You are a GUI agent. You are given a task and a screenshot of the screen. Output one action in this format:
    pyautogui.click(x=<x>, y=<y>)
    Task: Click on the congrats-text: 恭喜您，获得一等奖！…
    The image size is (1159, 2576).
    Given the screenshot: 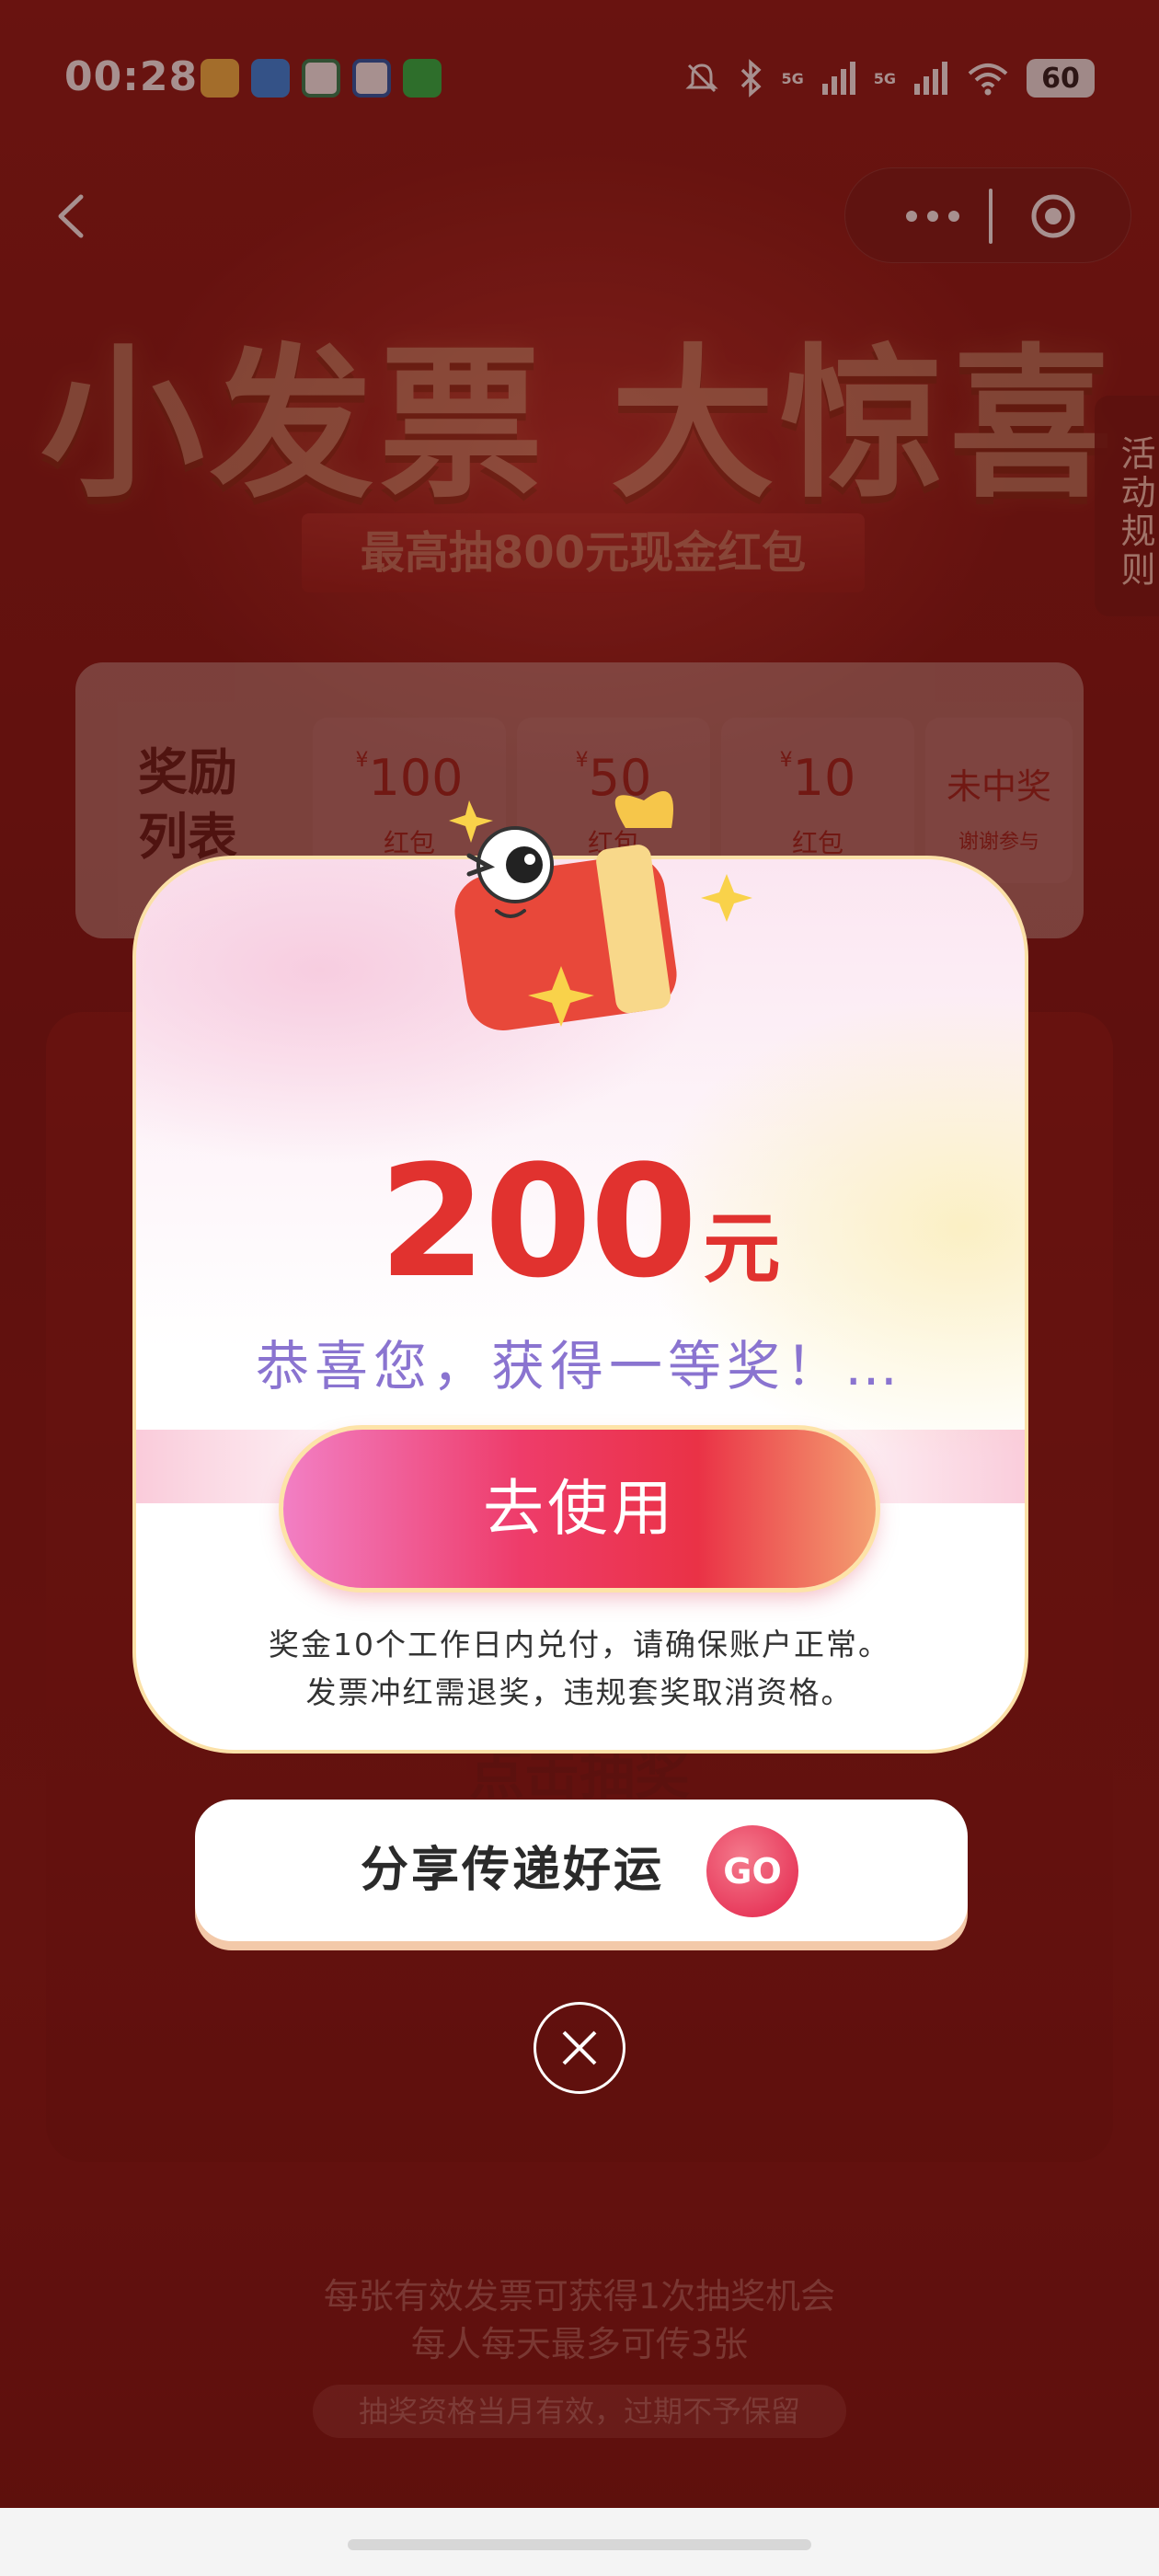 What is the action you would take?
    pyautogui.click(x=579, y=1366)
    